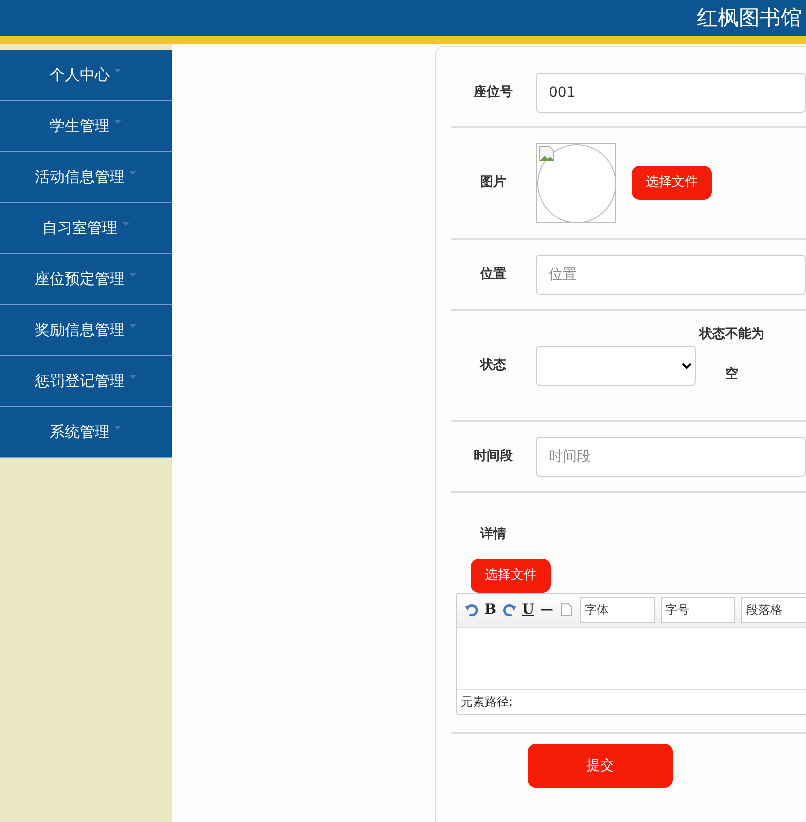 Image resolution: width=806 pixels, height=822 pixels. Describe the element at coordinates (698, 610) in the screenshot. I see `toolbar-dropdown: 字号` at that location.